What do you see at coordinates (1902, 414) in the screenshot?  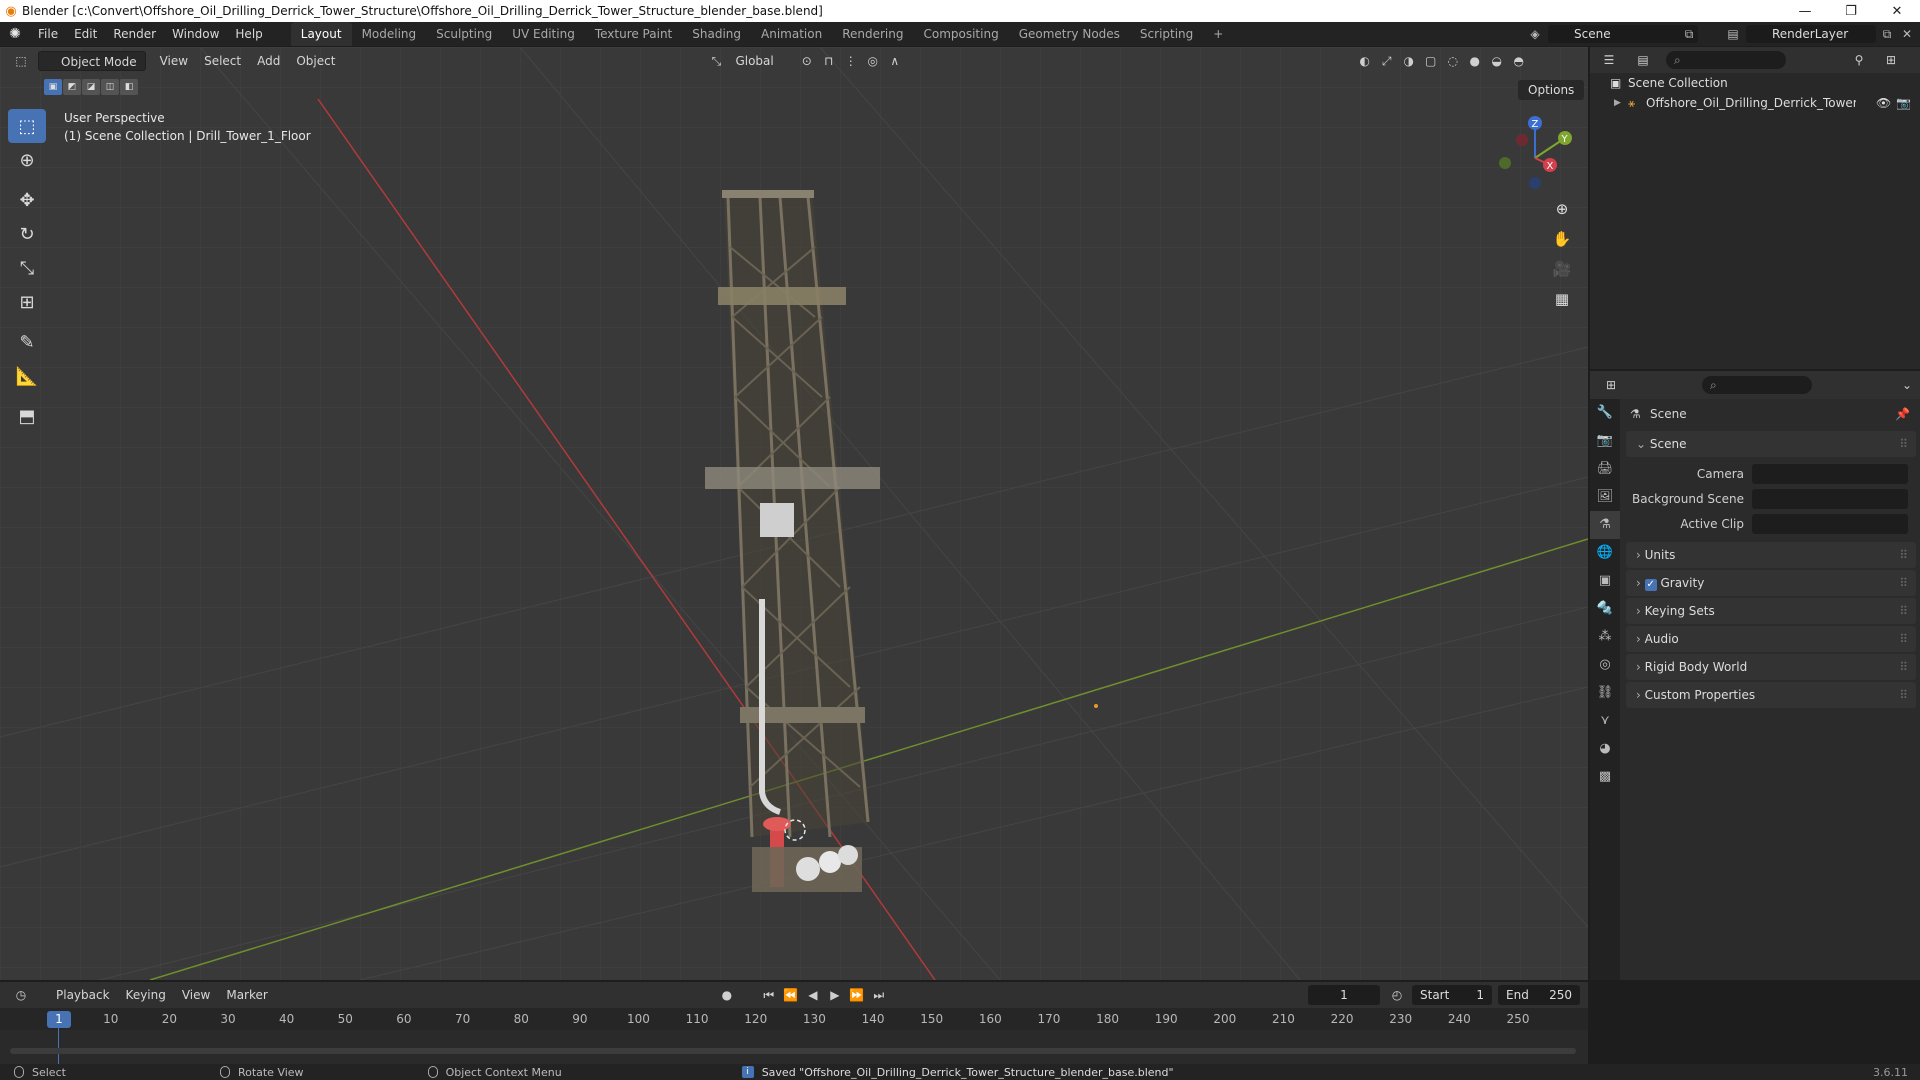 I see `pin-icon: 📌` at bounding box center [1902, 414].